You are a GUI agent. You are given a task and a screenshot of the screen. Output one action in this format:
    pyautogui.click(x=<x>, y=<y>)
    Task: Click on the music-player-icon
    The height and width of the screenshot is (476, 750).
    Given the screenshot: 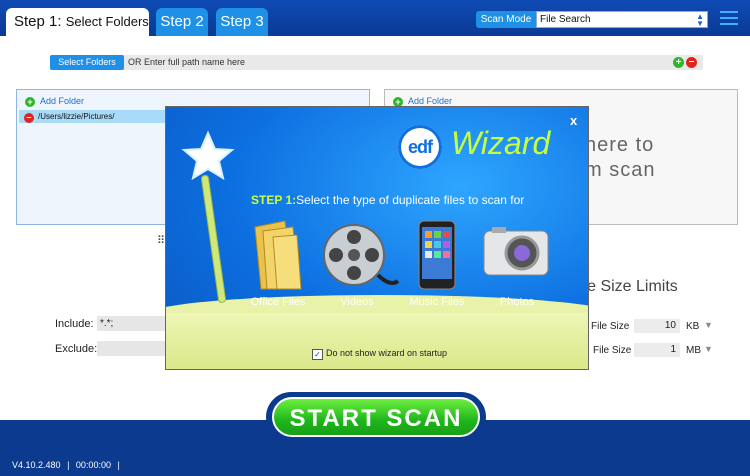 What is the action you would take?
    pyautogui.click(x=437, y=255)
    